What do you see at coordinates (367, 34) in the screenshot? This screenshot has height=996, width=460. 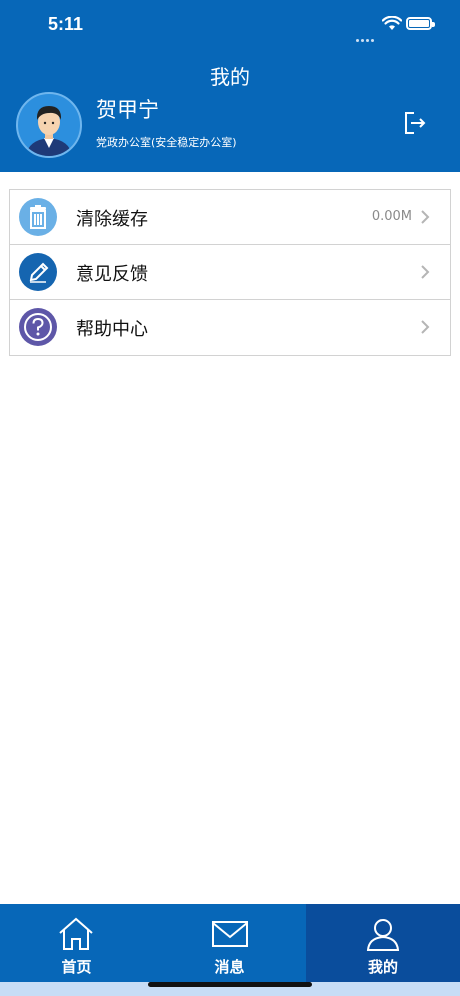 I see `signal-icon` at bounding box center [367, 34].